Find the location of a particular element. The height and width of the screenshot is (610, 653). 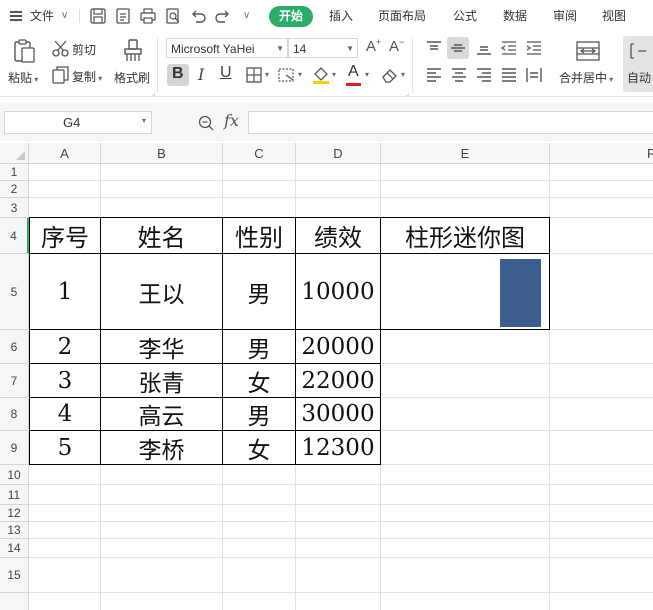

copy-button: 复制 ▾ is located at coordinates (87, 76).